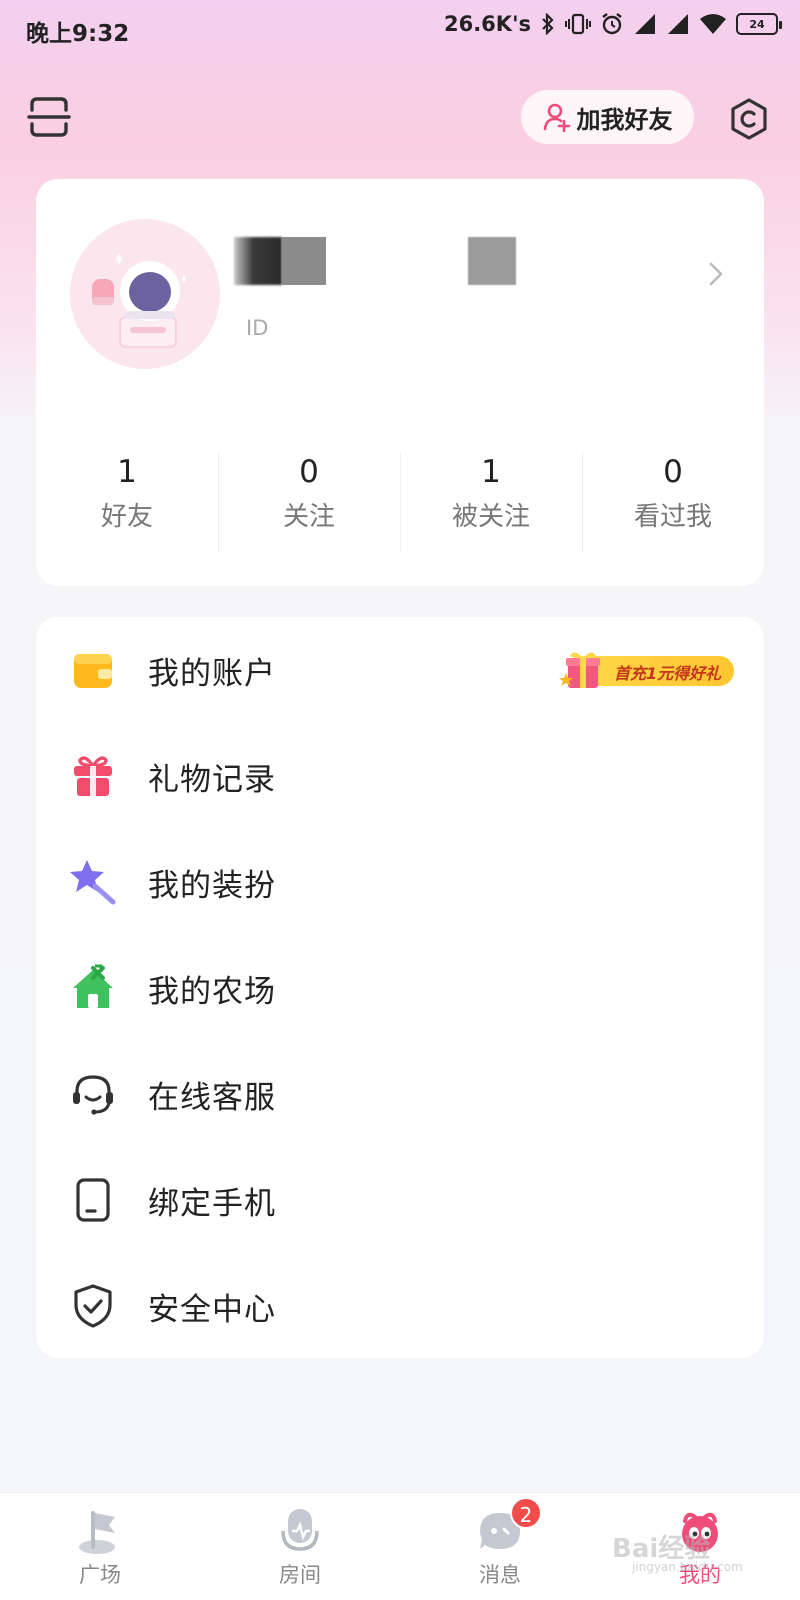  Describe the element at coordinates (93, 1200) in the screenshot. I see `phone-icon` at that location.